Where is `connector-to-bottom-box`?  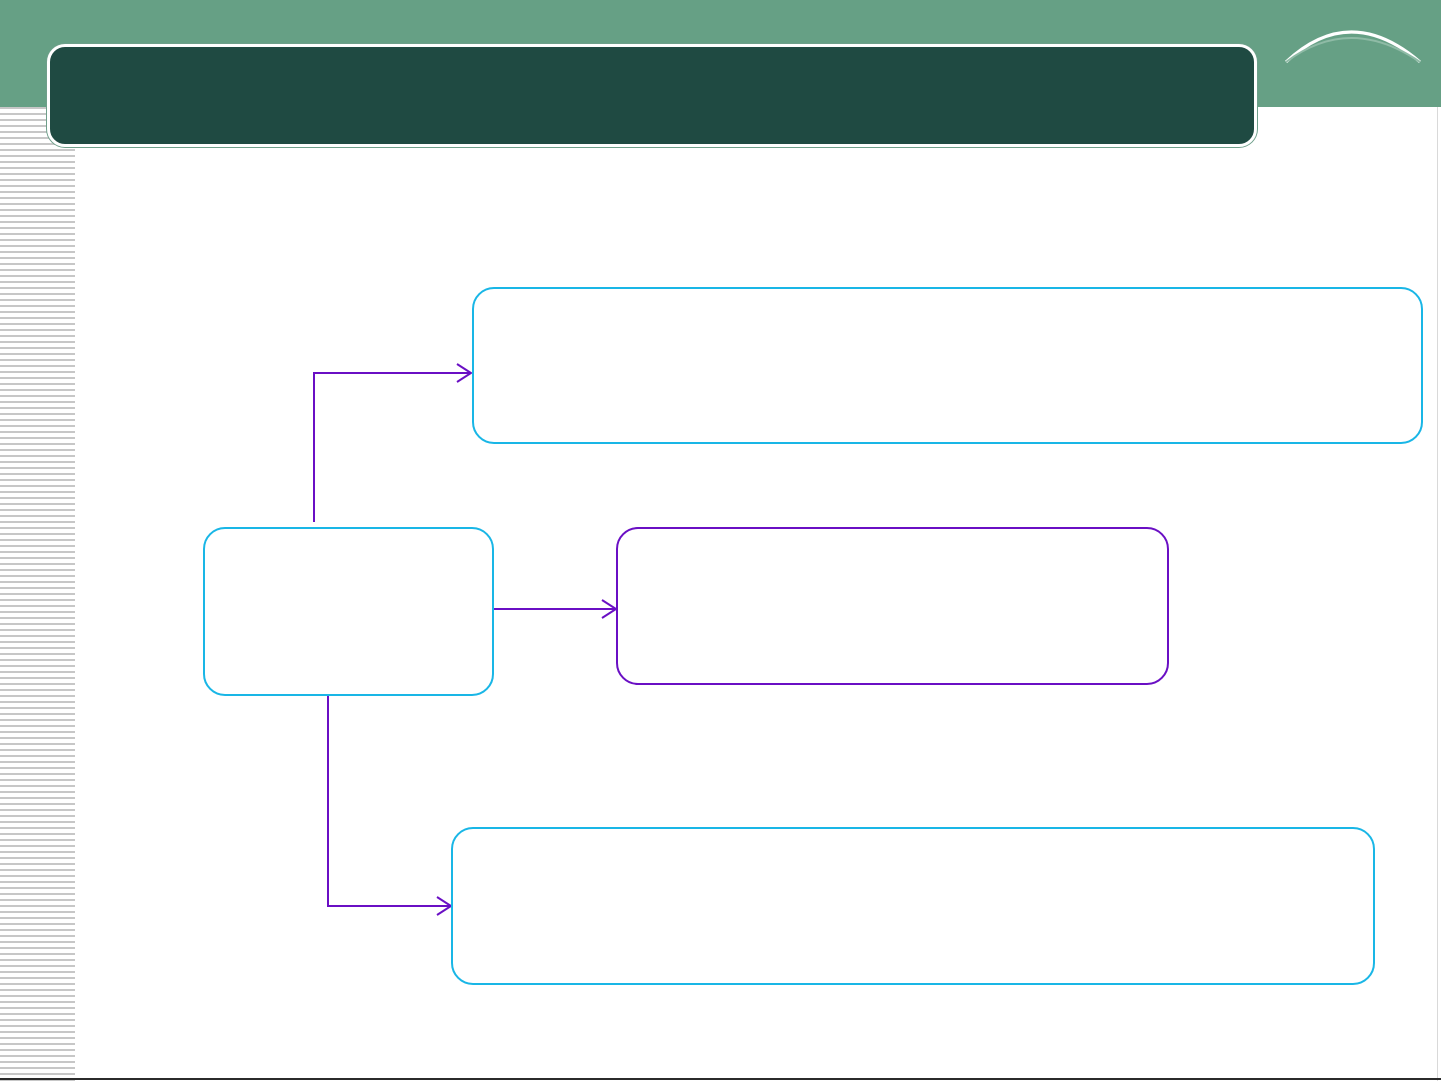
connector-to-bottom-box is located at coordinates (388, 801).